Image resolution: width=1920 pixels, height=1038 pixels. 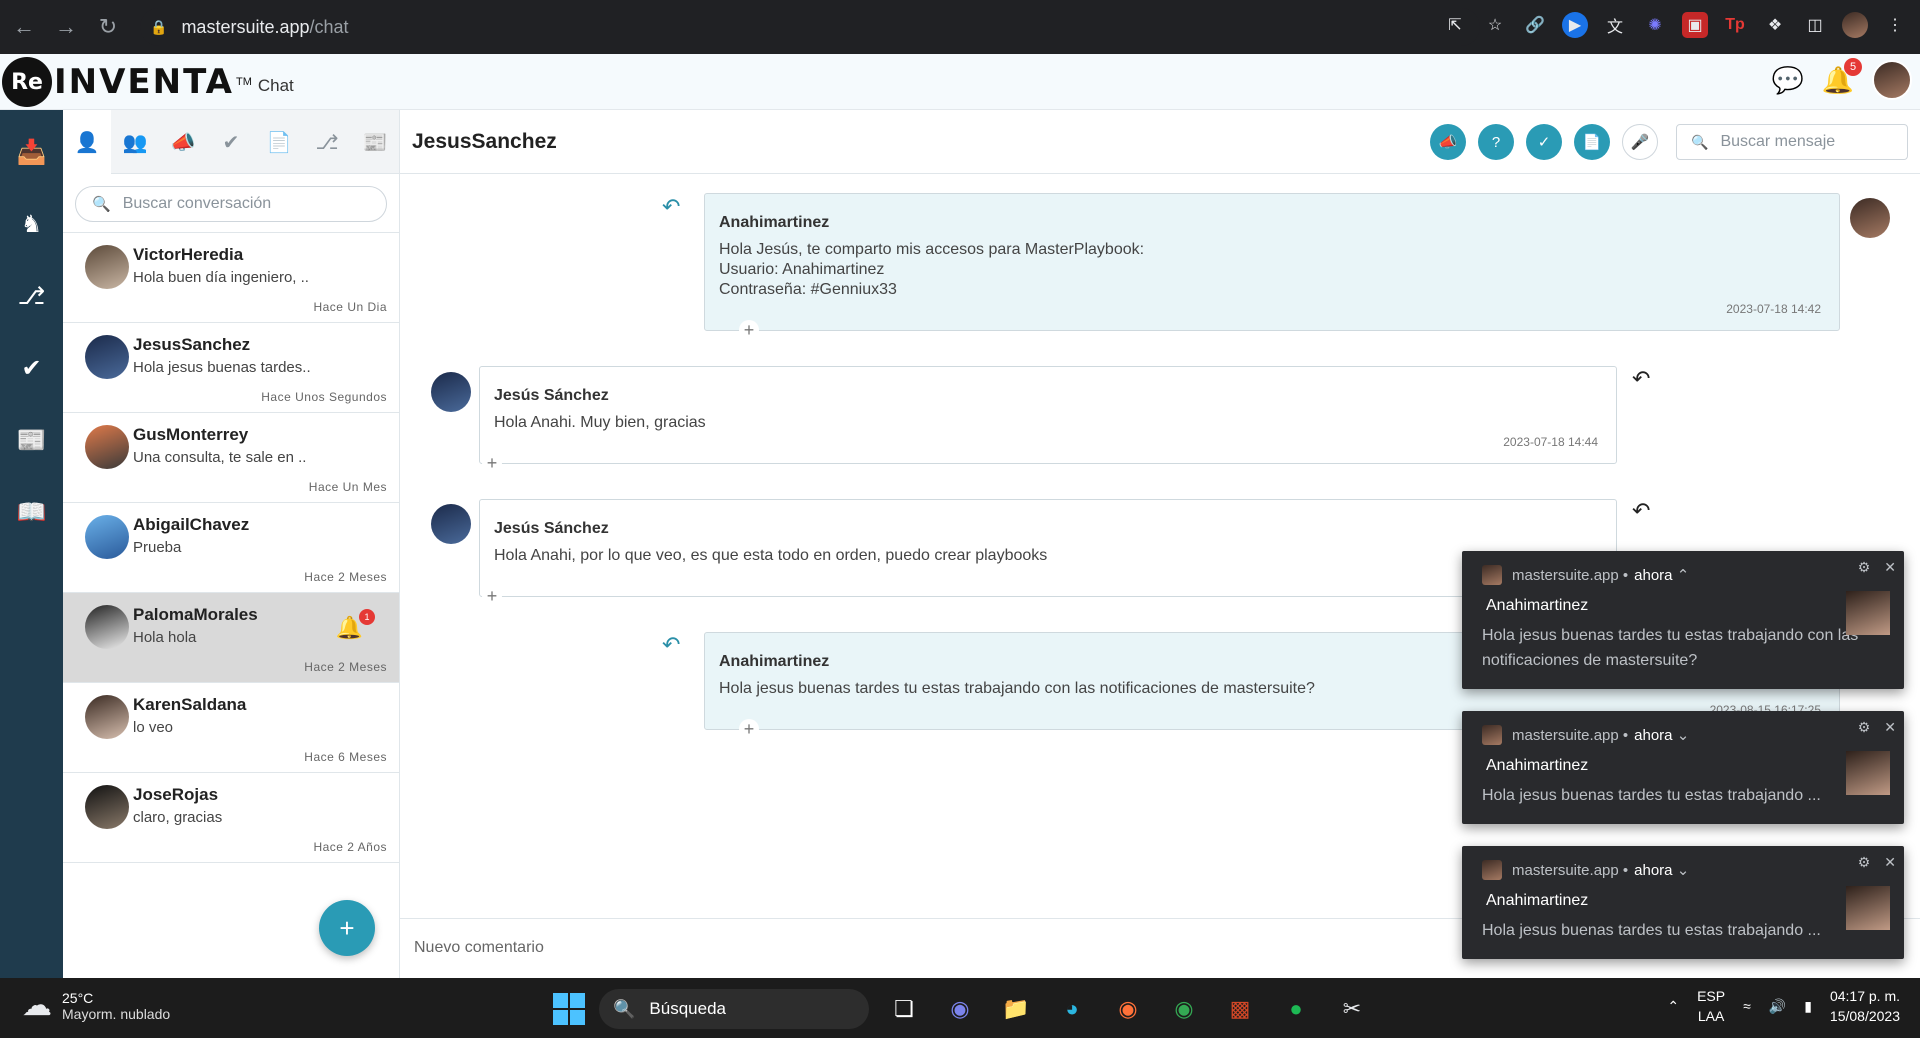 What do you see at coordinates (1842, 77) in the screenshot?
I see `bell-icon: 🔔 5` at bounding box center [1842, 77].